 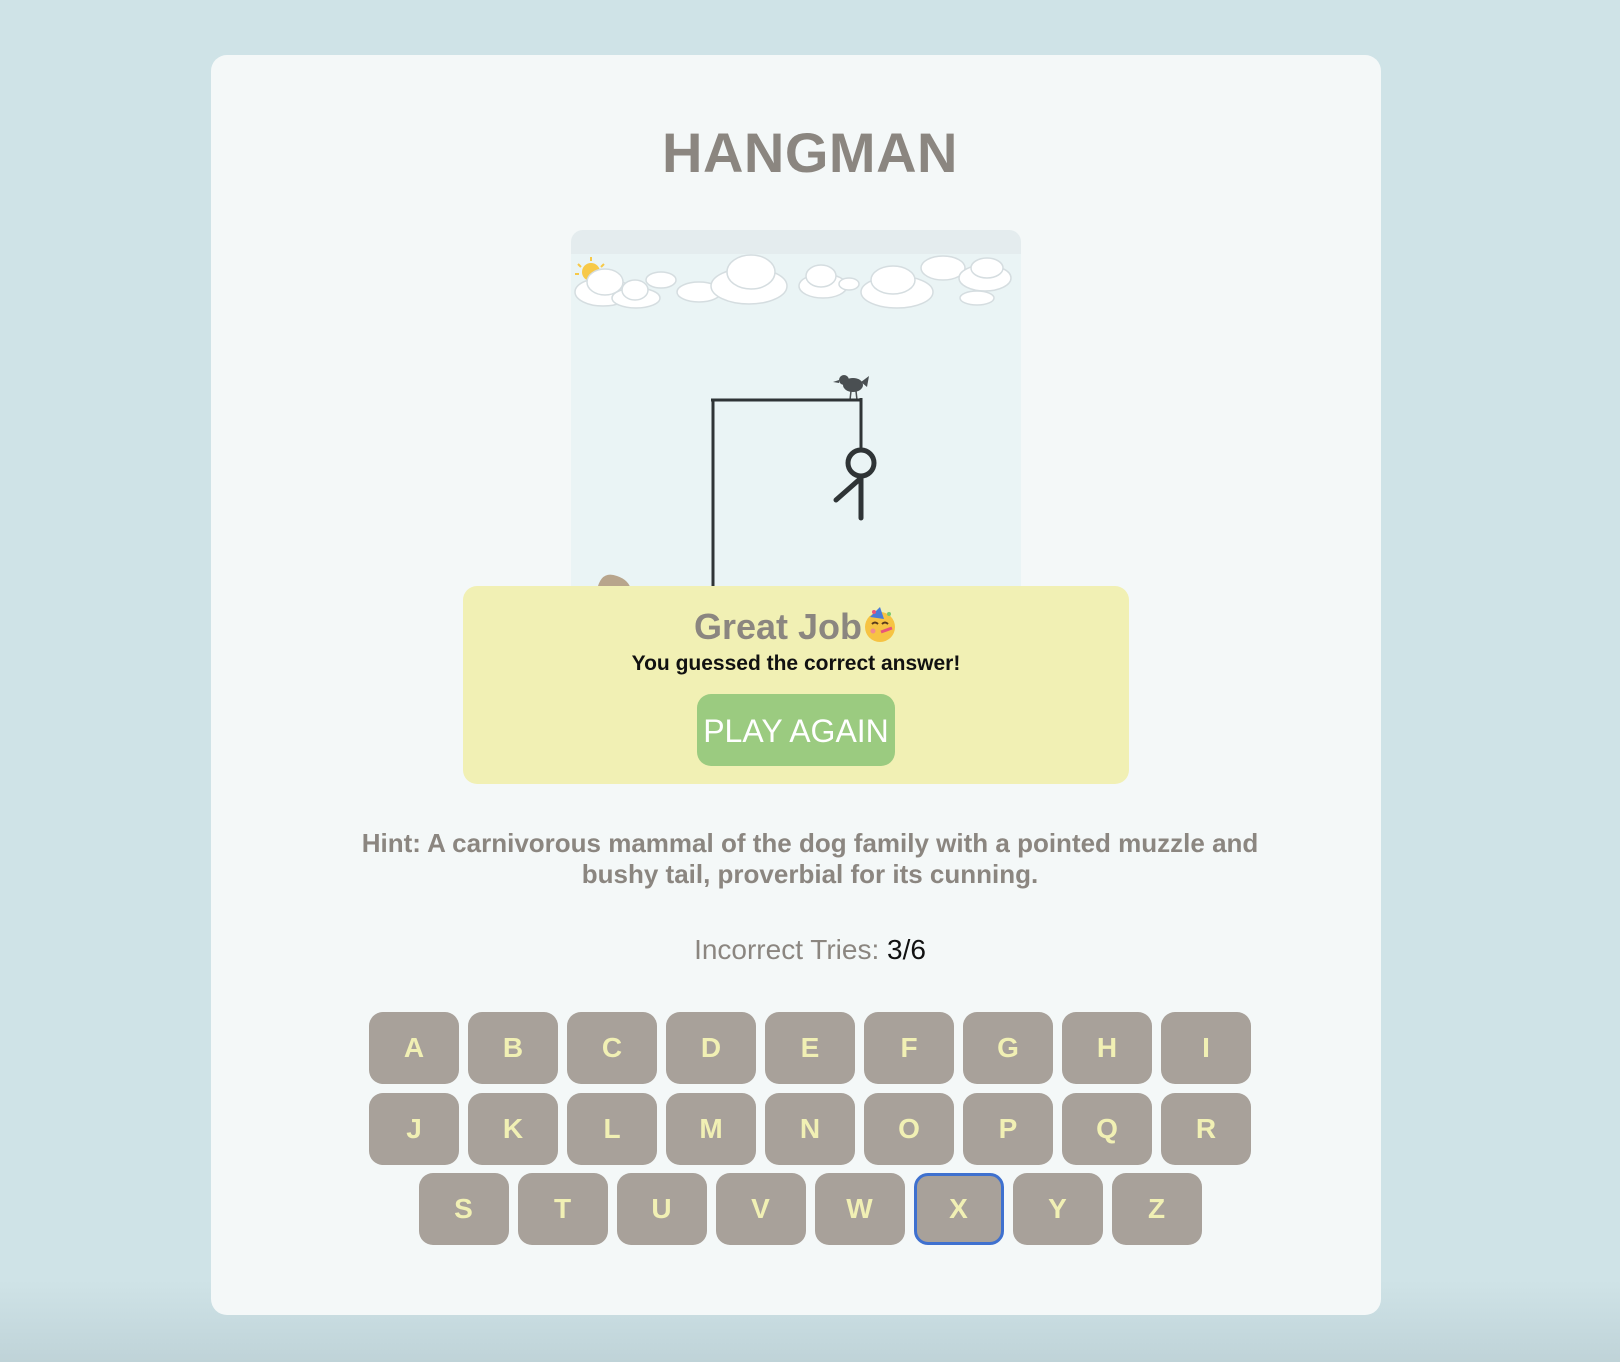 I want to click on key-i: I, so click(x=1206, y=1048).